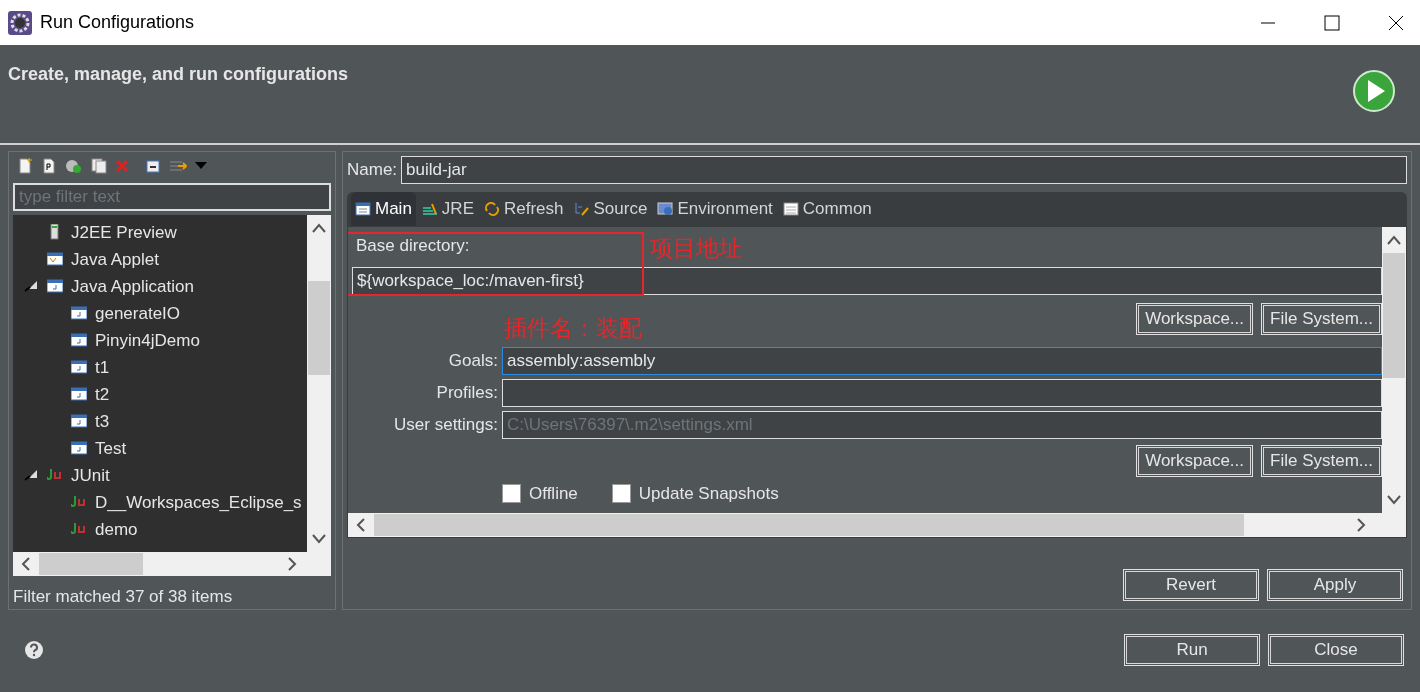 This screenshot has height=692, width=1420. What do you see at coordinates (99, 165) in the screenshot?
I see `duplicate-icon` at bounding box center [99, 165].